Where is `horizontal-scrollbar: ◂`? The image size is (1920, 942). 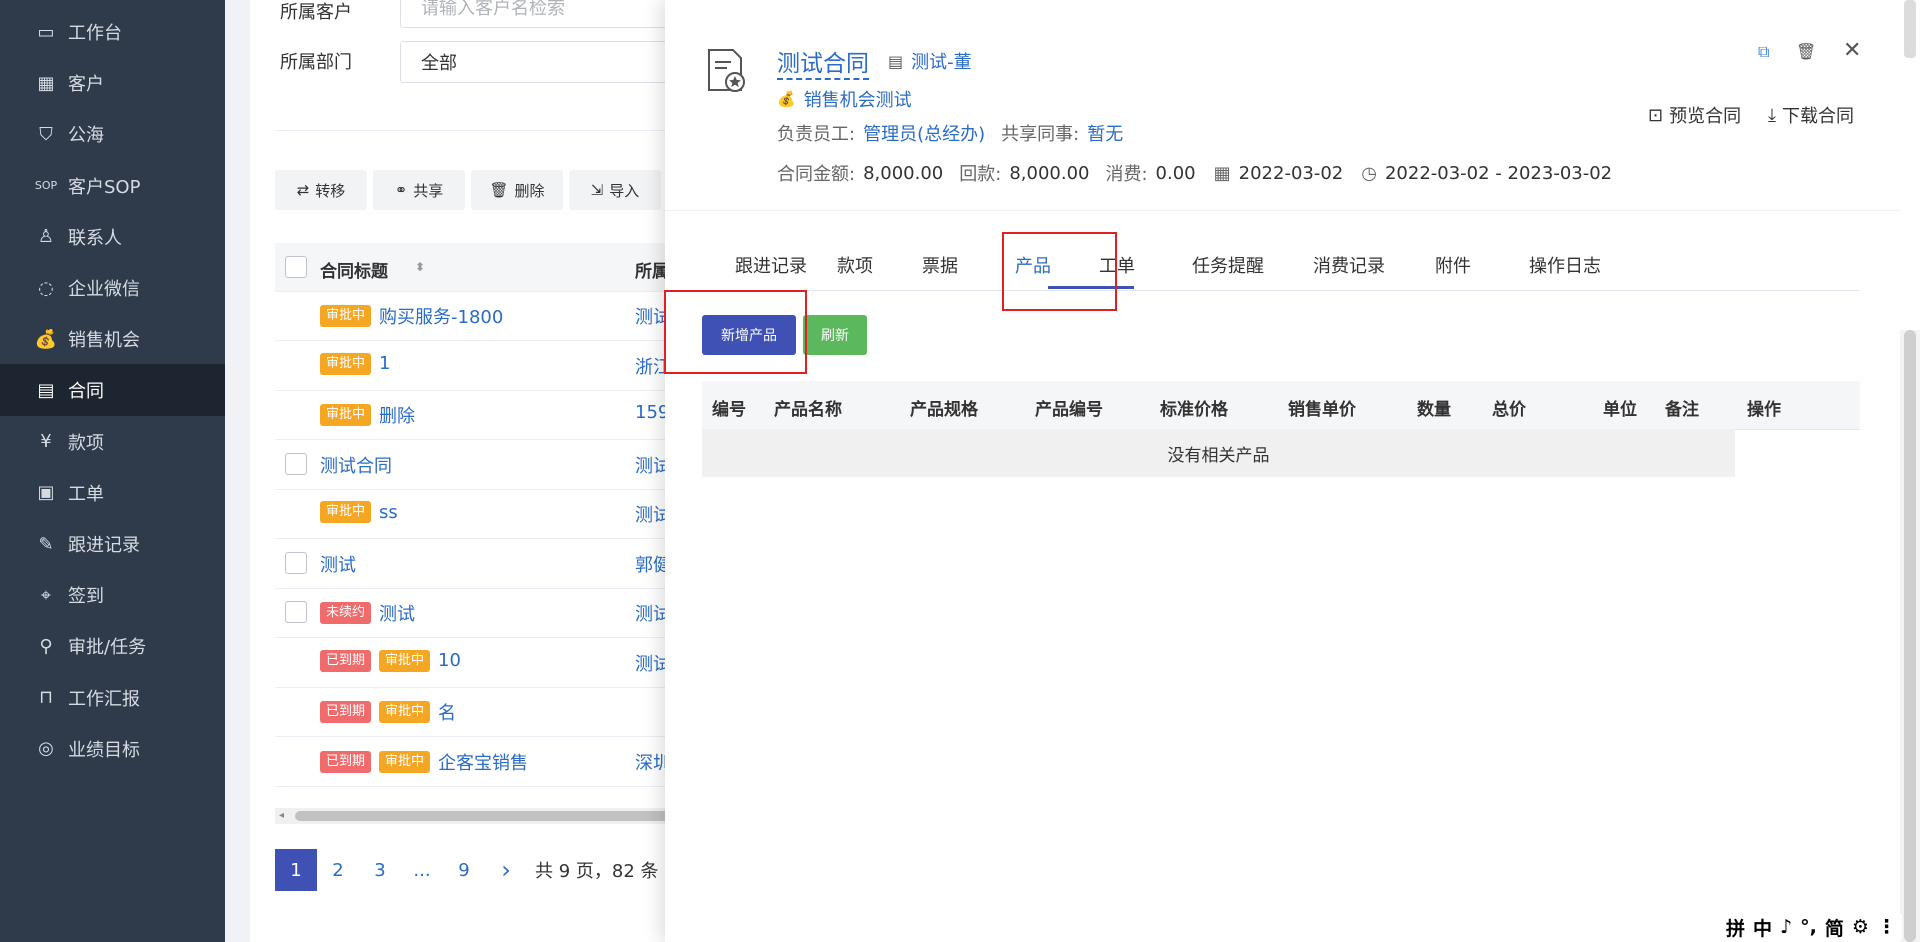
horizontal-scrollbar: ◂ is located at coordinates (477, 816).